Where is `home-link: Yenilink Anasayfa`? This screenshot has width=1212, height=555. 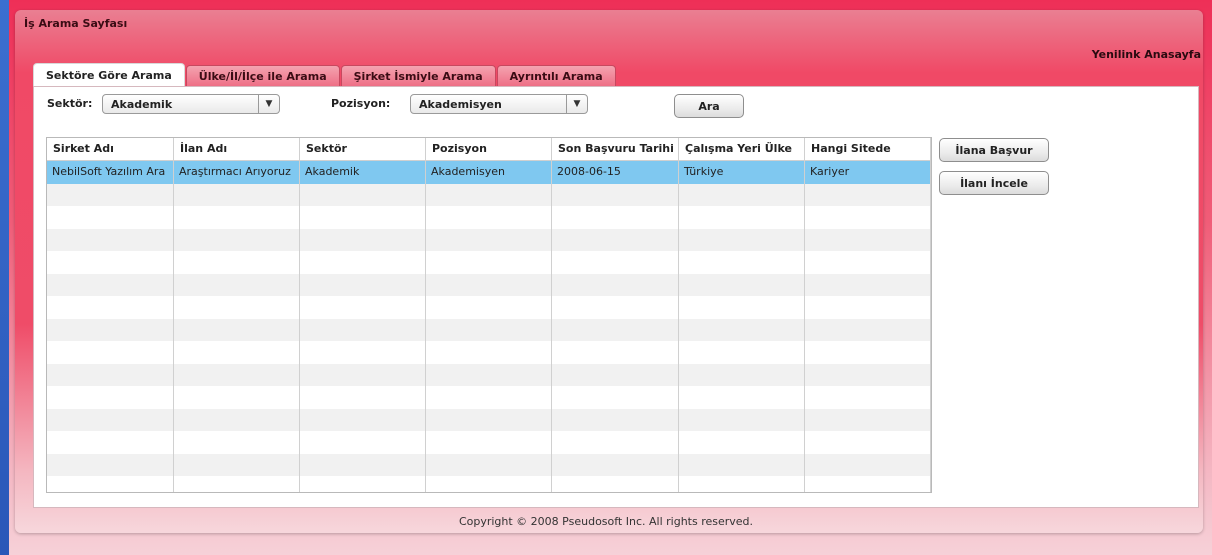
home-link: Yenilink Anasayfa is located at coordinates (1146, 54).